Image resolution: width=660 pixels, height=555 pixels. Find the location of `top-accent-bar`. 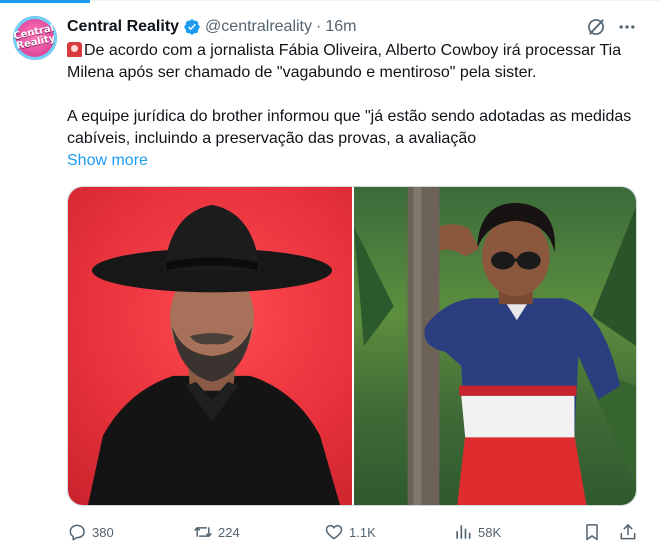

top-accent-bar is located at coordinates (45, 1).